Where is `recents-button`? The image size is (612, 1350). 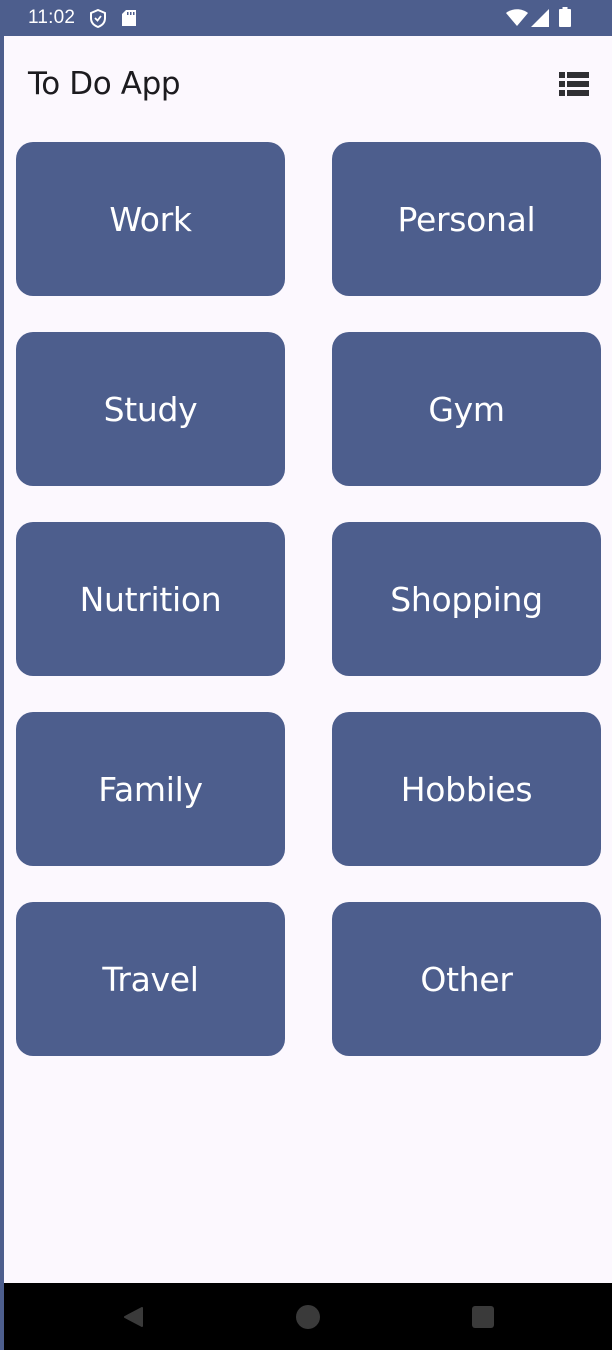
recents-button is located at coordinates (483, 1317).